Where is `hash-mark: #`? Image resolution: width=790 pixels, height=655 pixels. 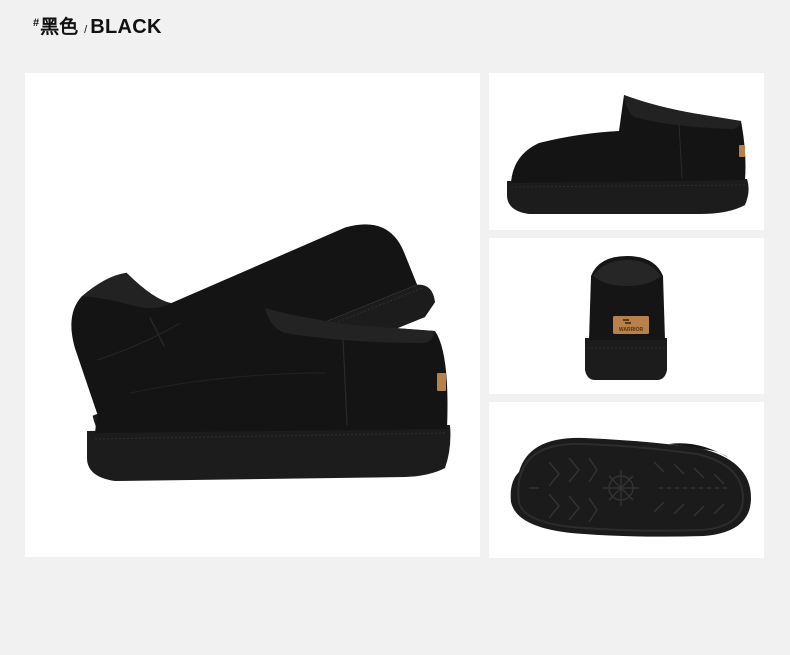 hash-mark: # is located at coordinates (36, 23).